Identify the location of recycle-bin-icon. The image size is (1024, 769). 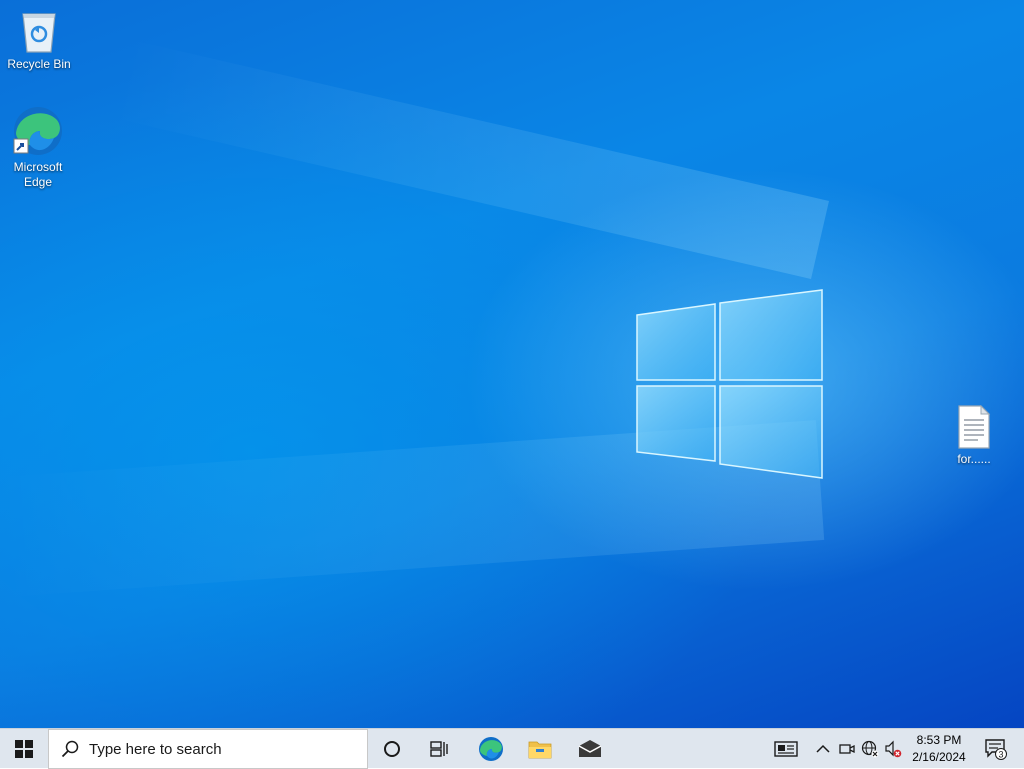
(39, 33).